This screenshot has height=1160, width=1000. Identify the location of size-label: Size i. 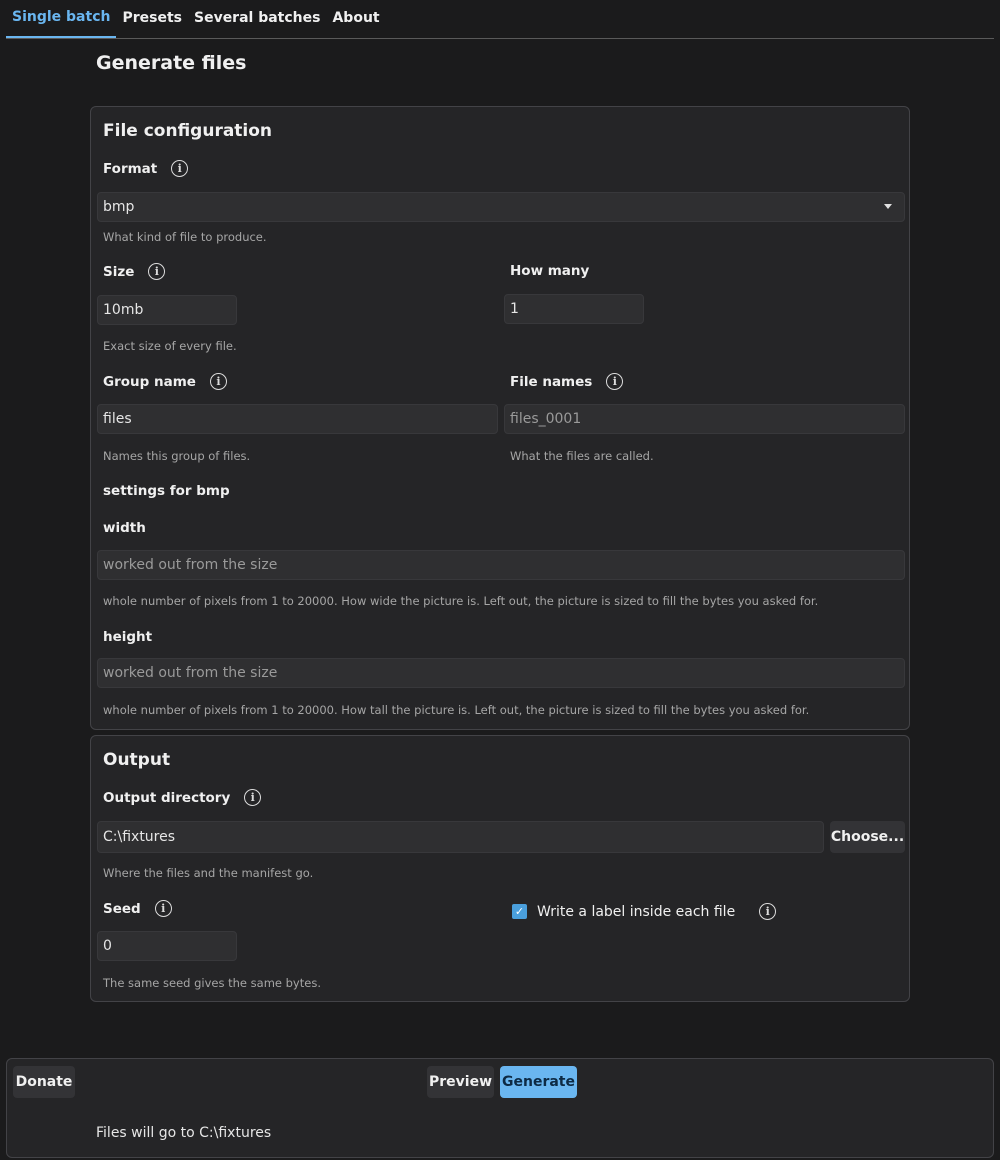
(134, 271).